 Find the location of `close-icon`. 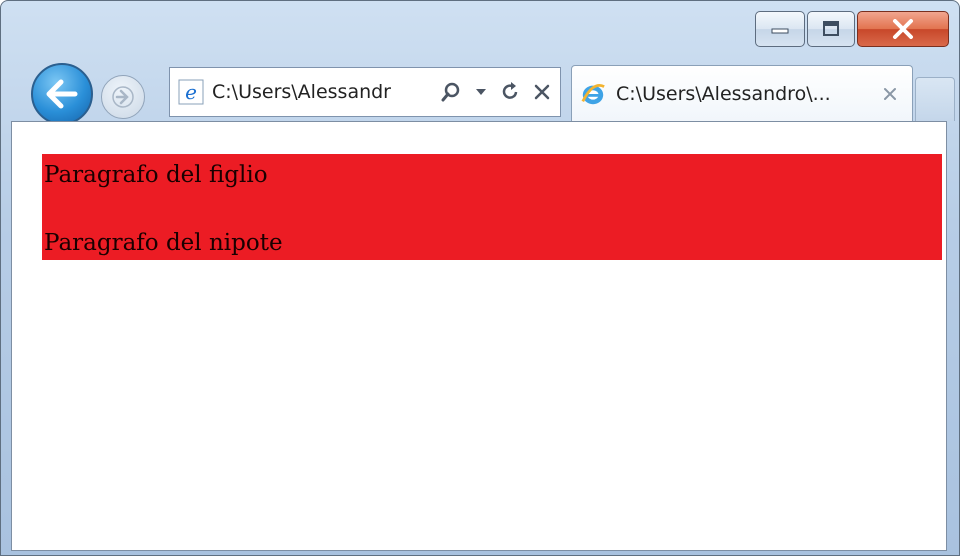

close-icon is located at coordinates (903, 29).